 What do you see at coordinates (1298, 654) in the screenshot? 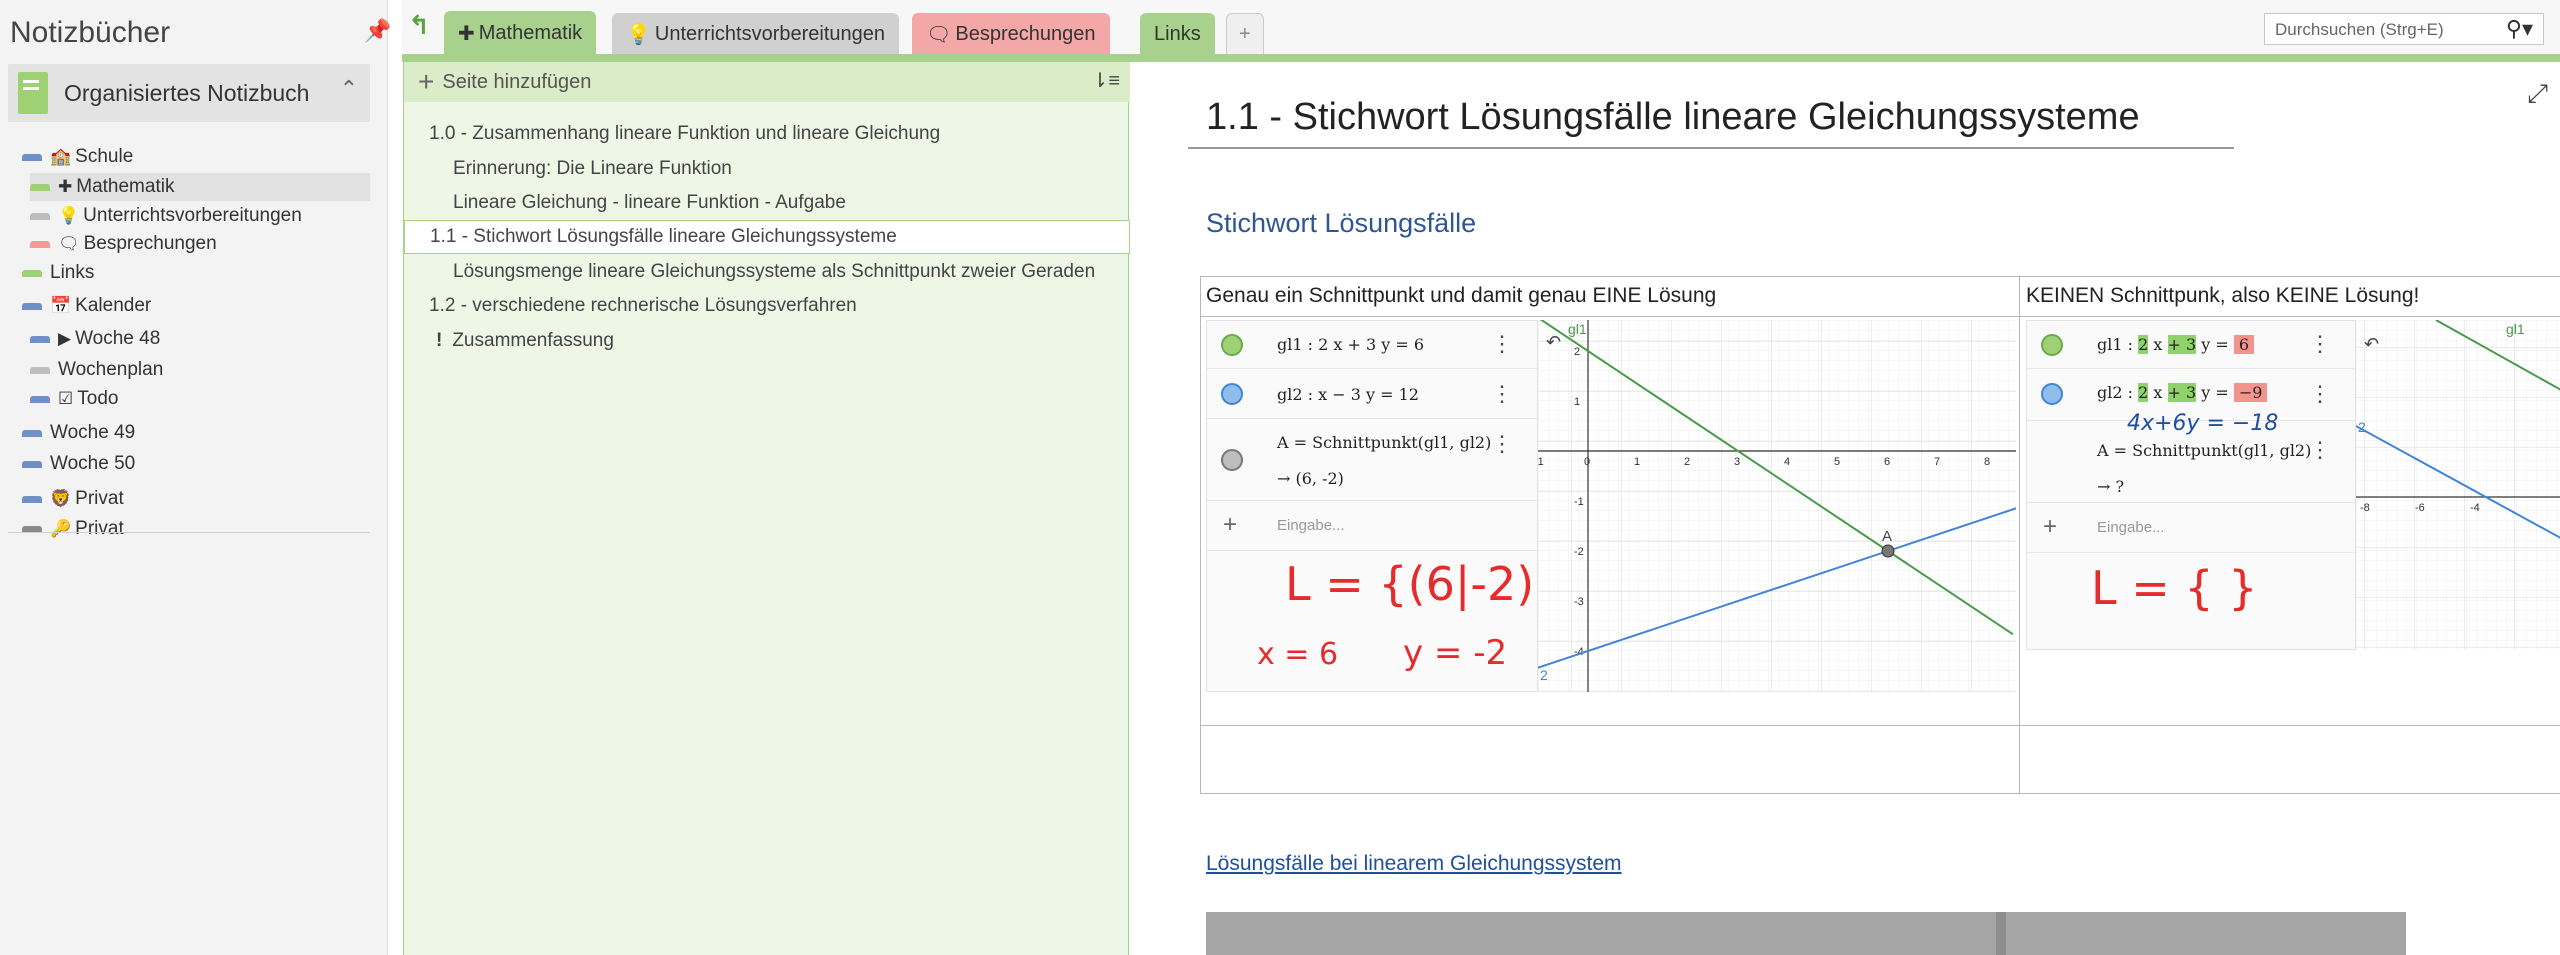
I see `handwriting-x: x = 6` at bounding box center [1298, 654].